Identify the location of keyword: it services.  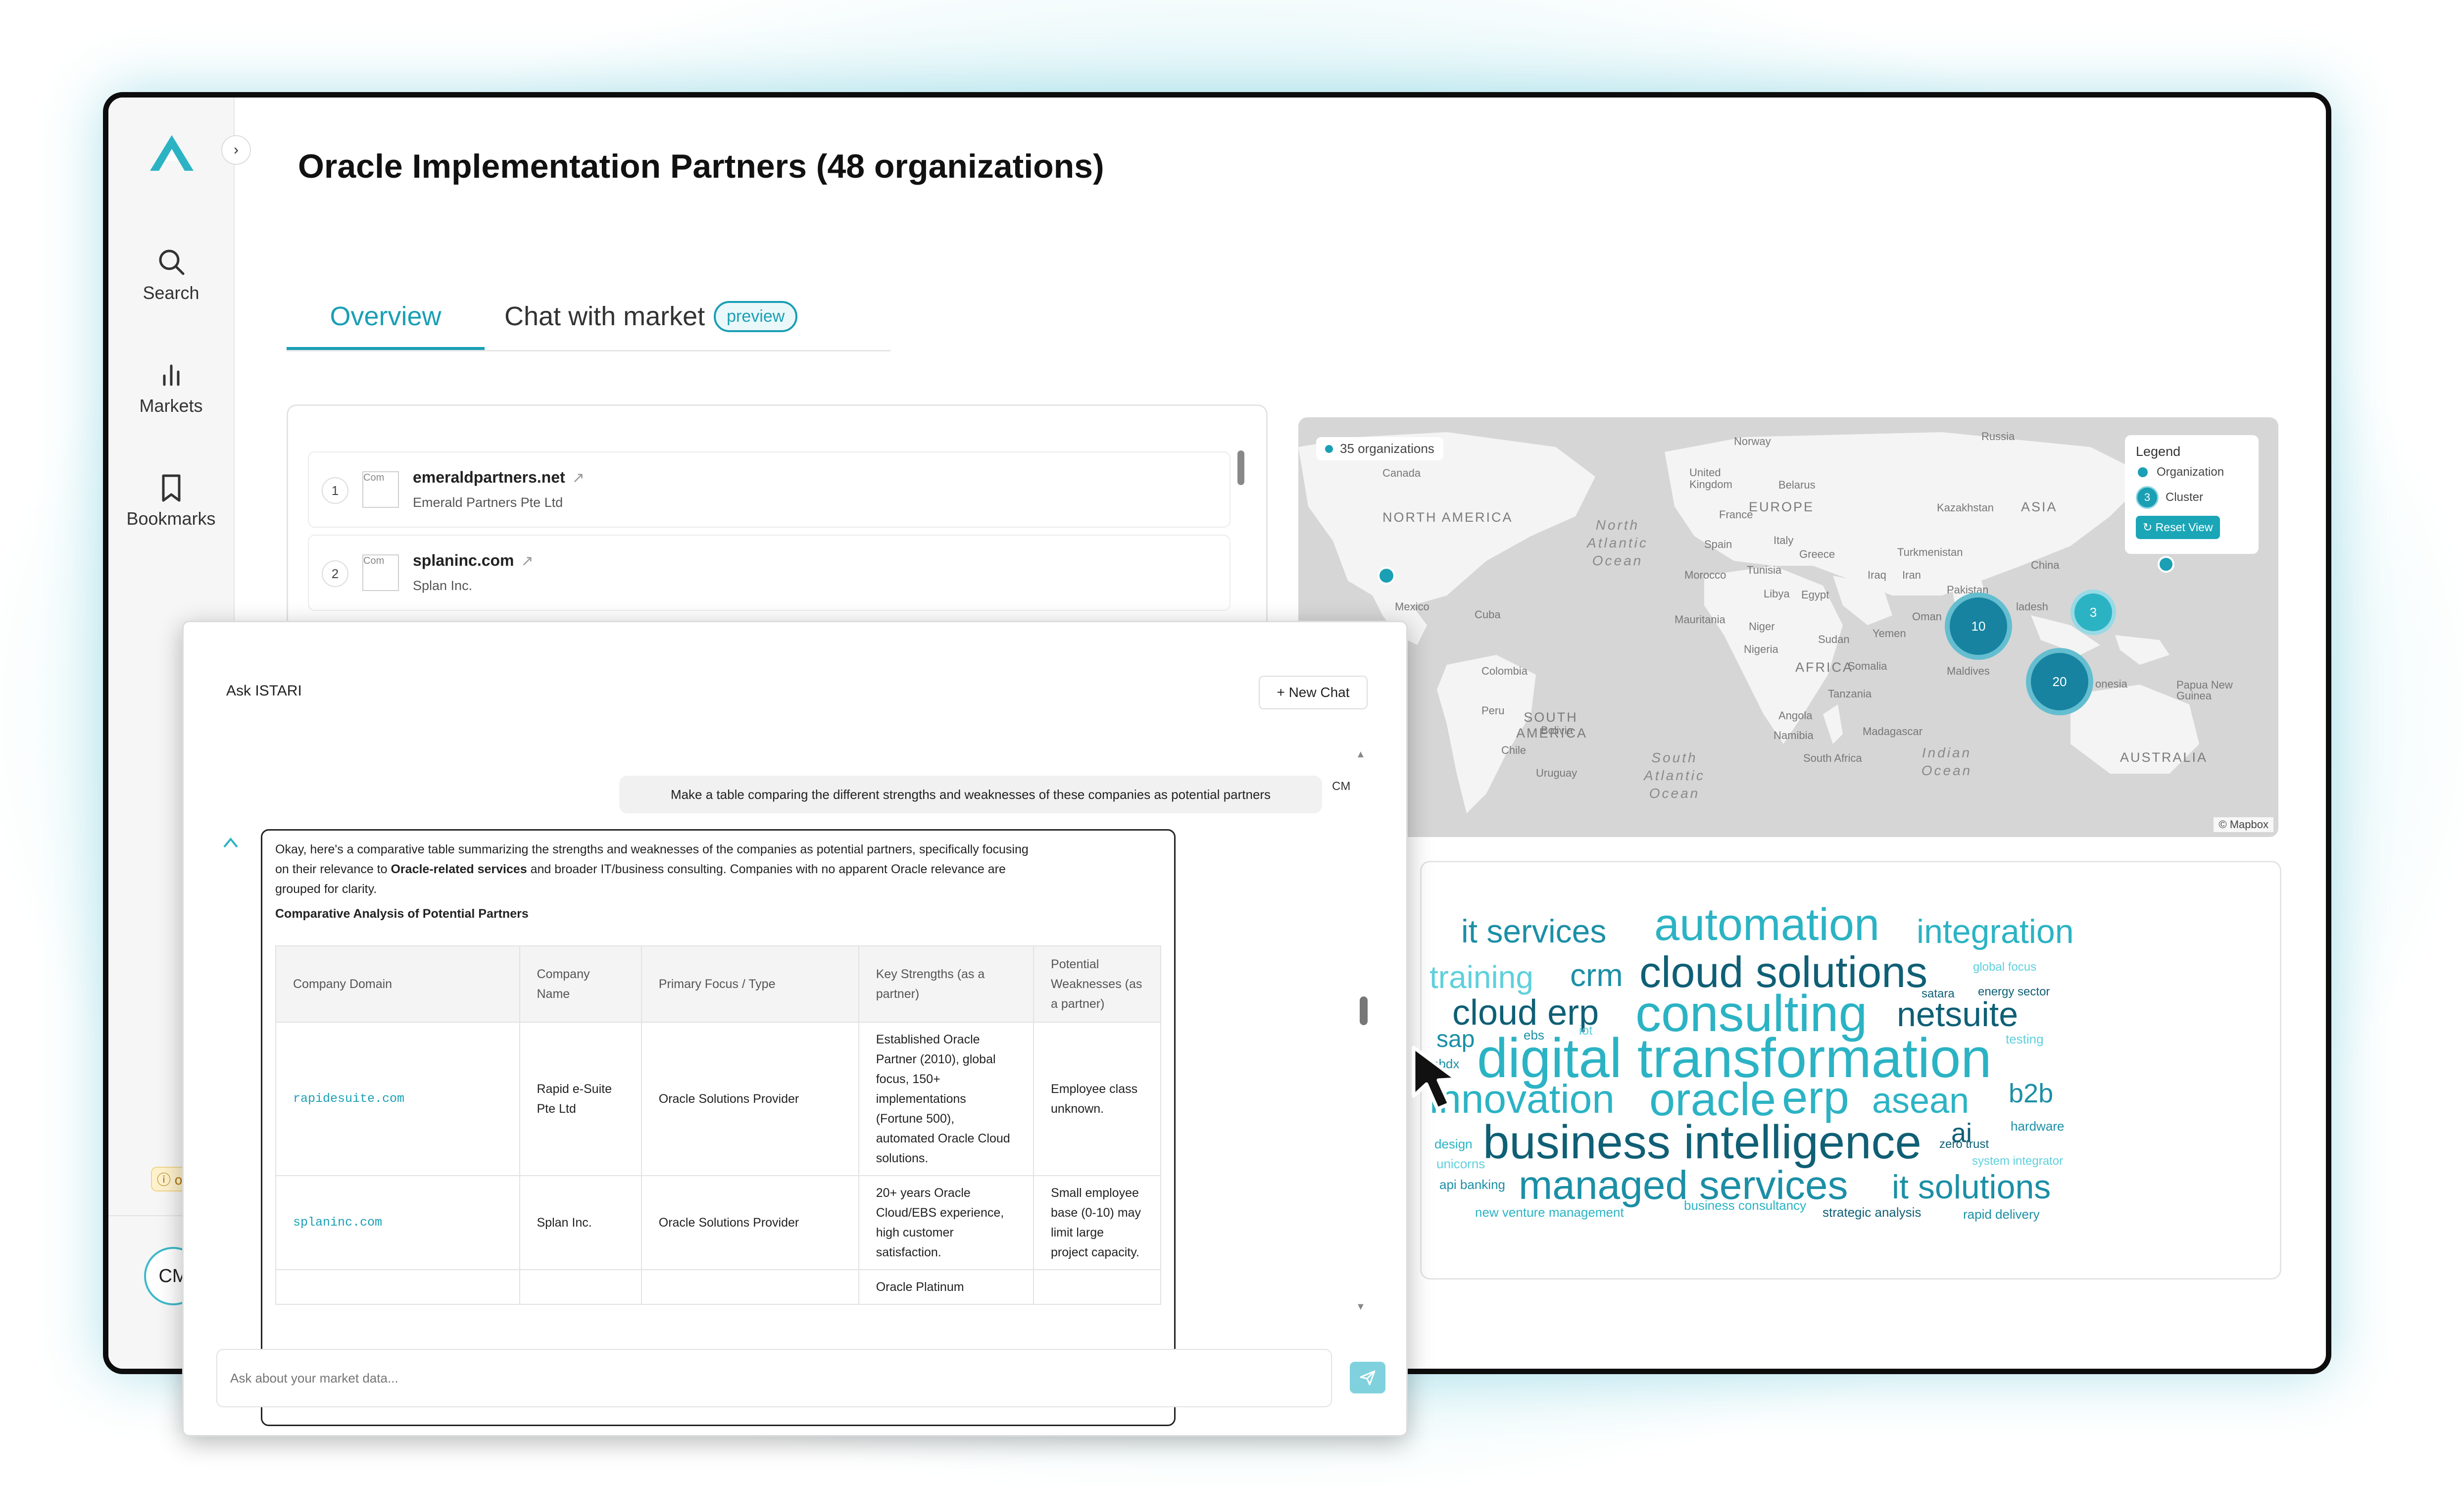
(1533, 931).